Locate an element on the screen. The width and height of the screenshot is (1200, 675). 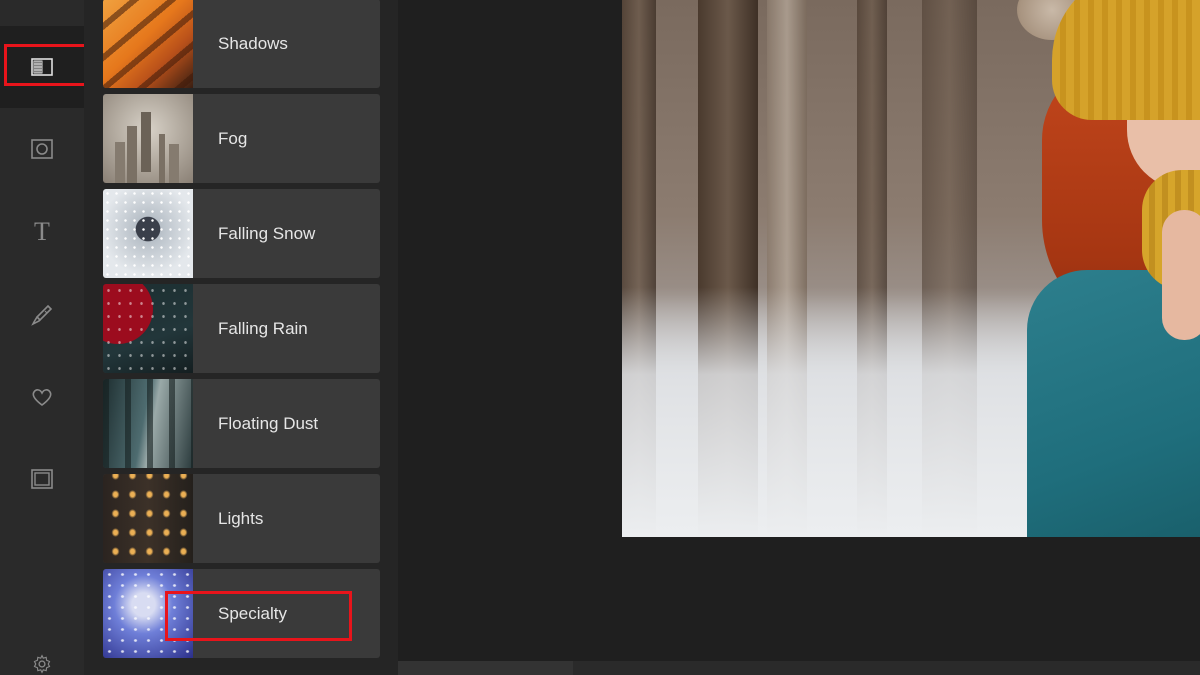
effects-icon is located at coordinates (42, 67).